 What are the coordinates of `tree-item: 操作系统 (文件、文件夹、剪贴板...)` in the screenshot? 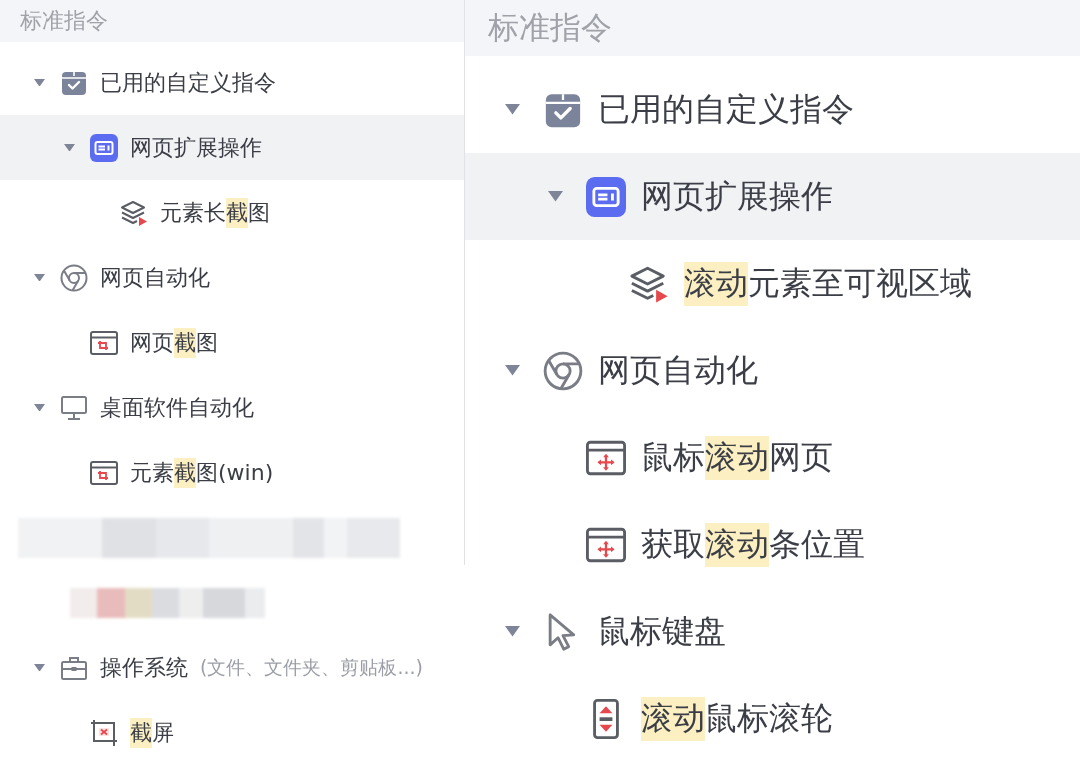 It's located at (232, 667).